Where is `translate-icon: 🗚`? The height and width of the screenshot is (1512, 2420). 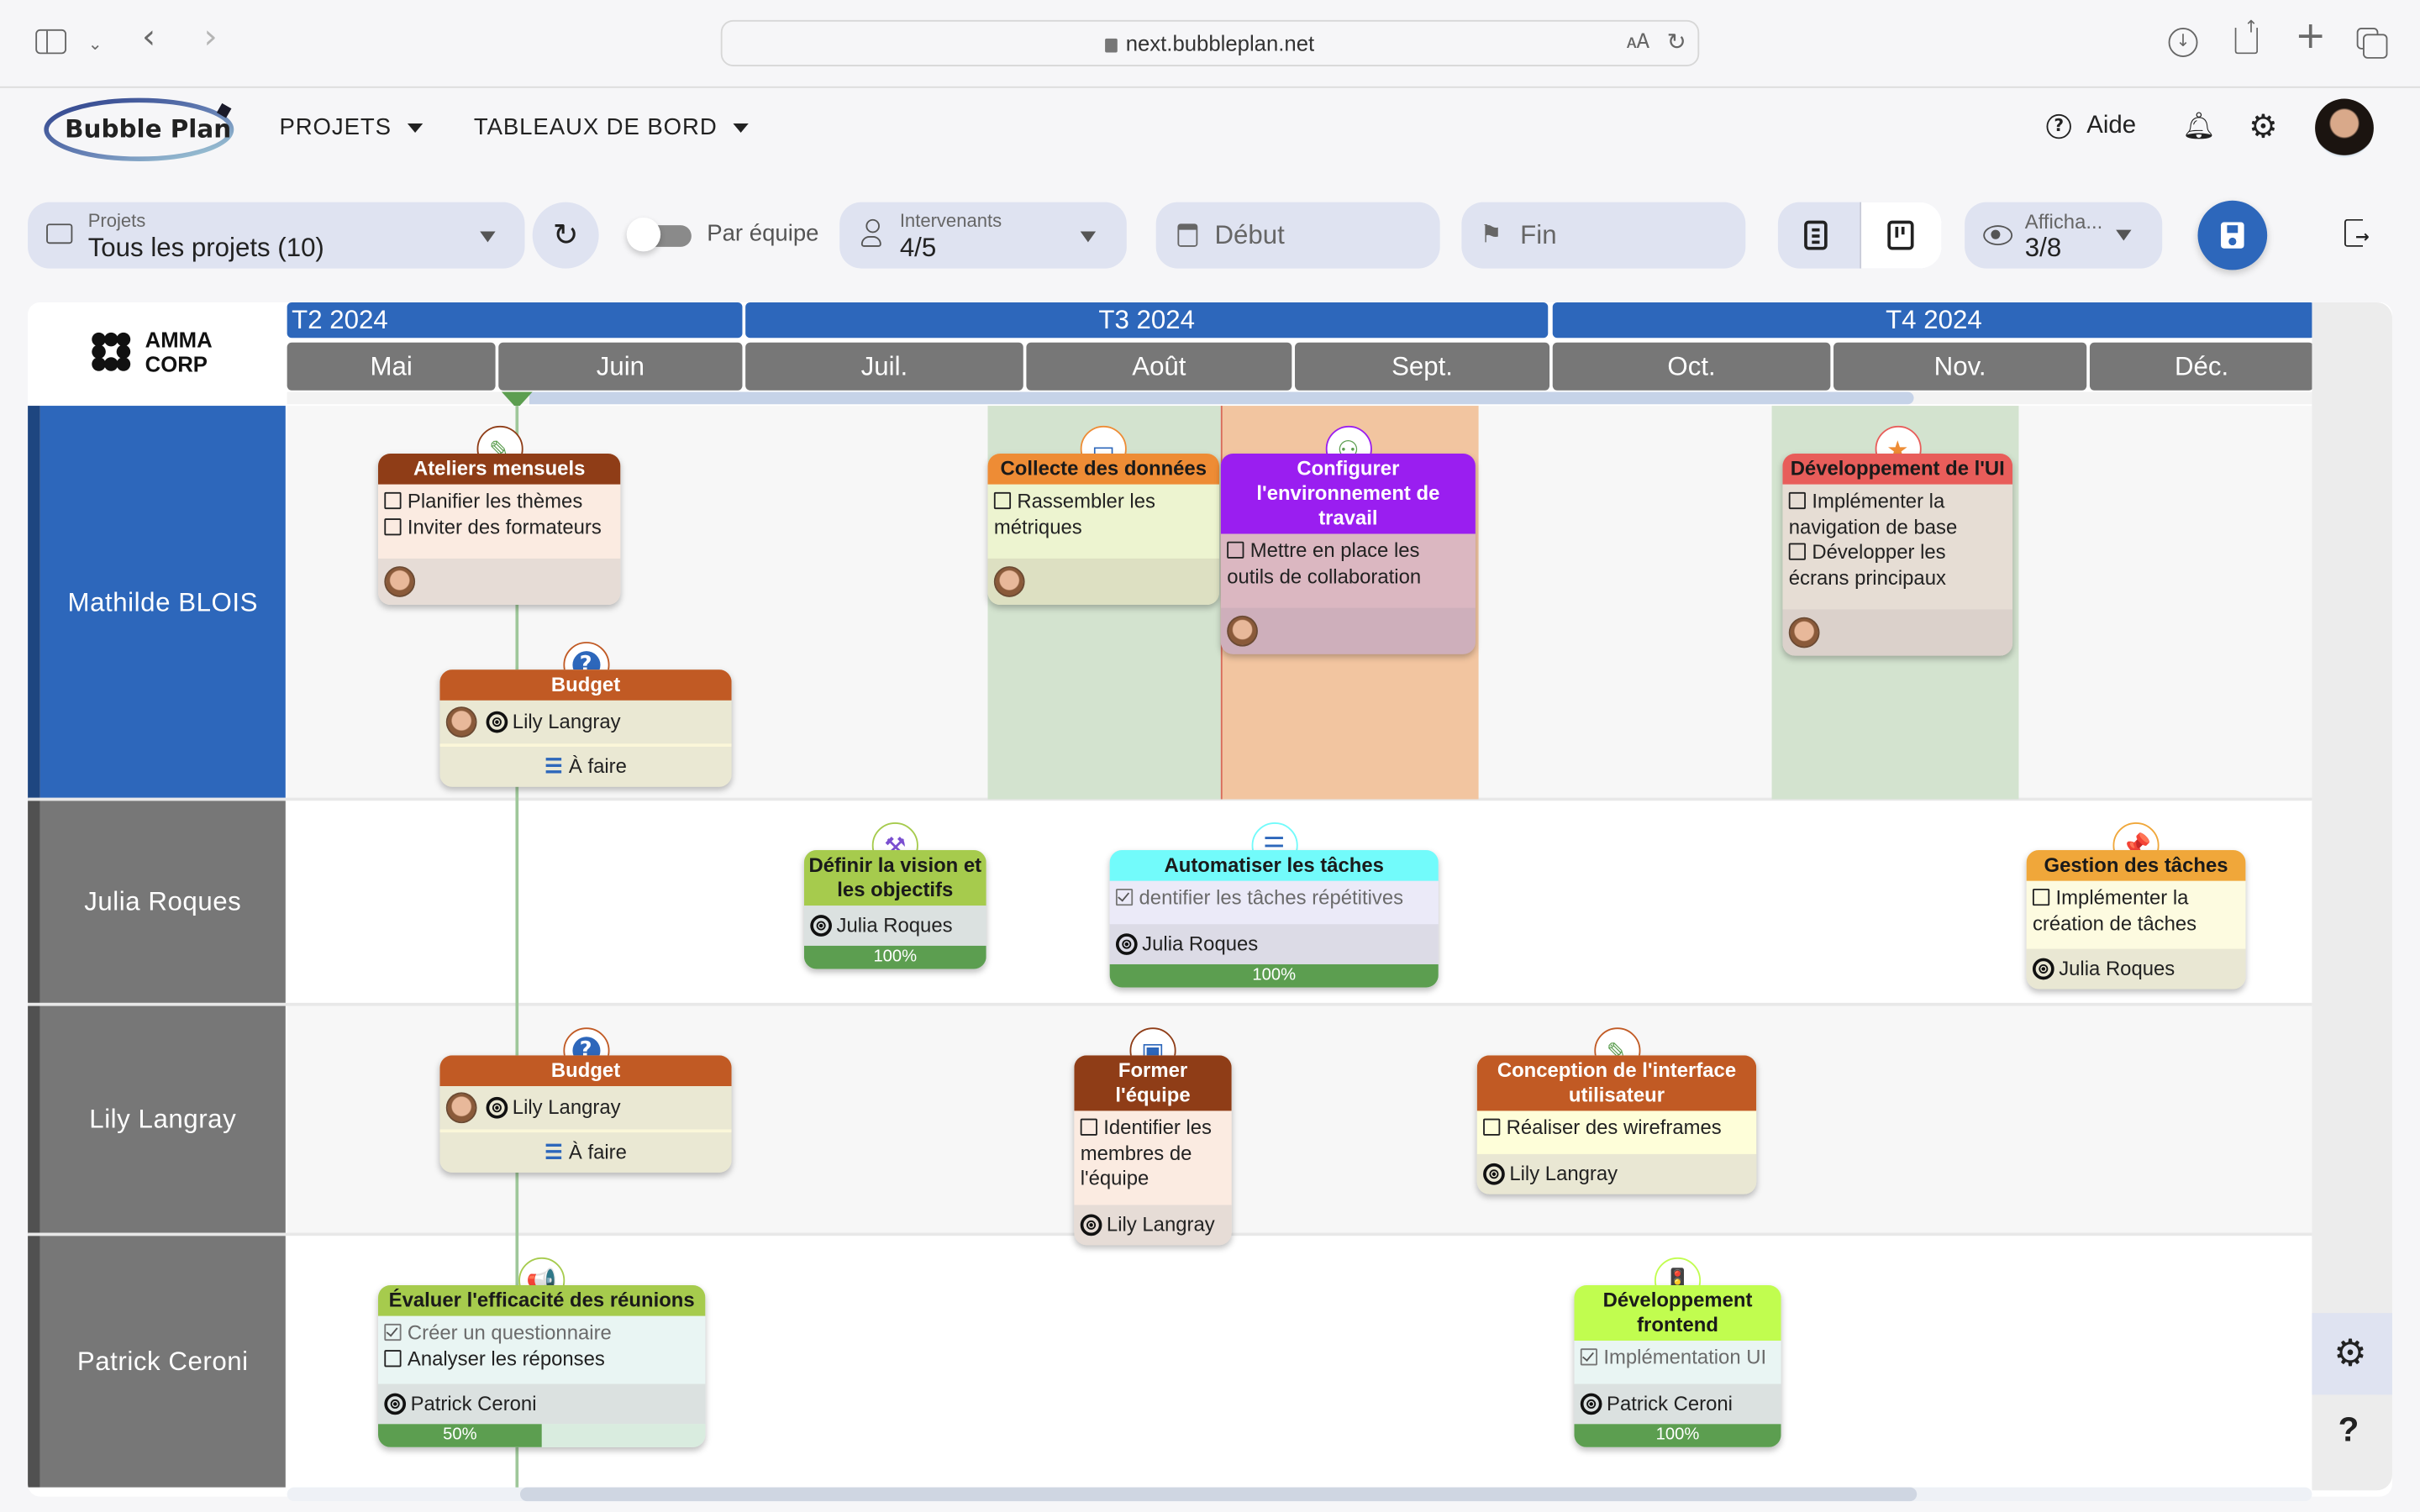 translate-icon: 🗚 is located at coordinates (1638, 43).